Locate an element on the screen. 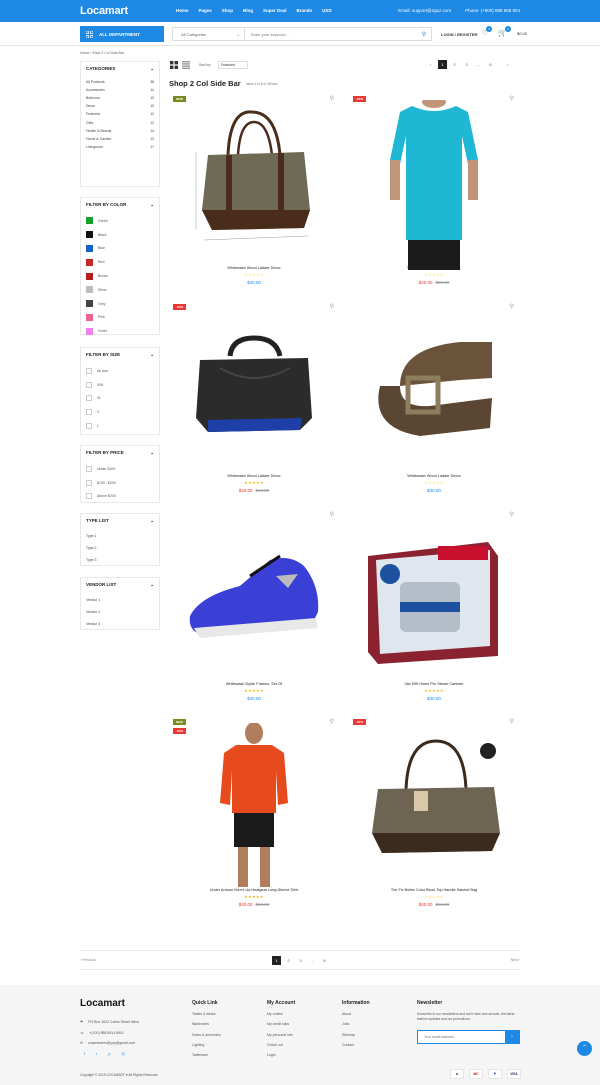 The width and height of the screenshot is (600, 1085). cart-icon: 🛒 0 is located at coordinates (504, 31).